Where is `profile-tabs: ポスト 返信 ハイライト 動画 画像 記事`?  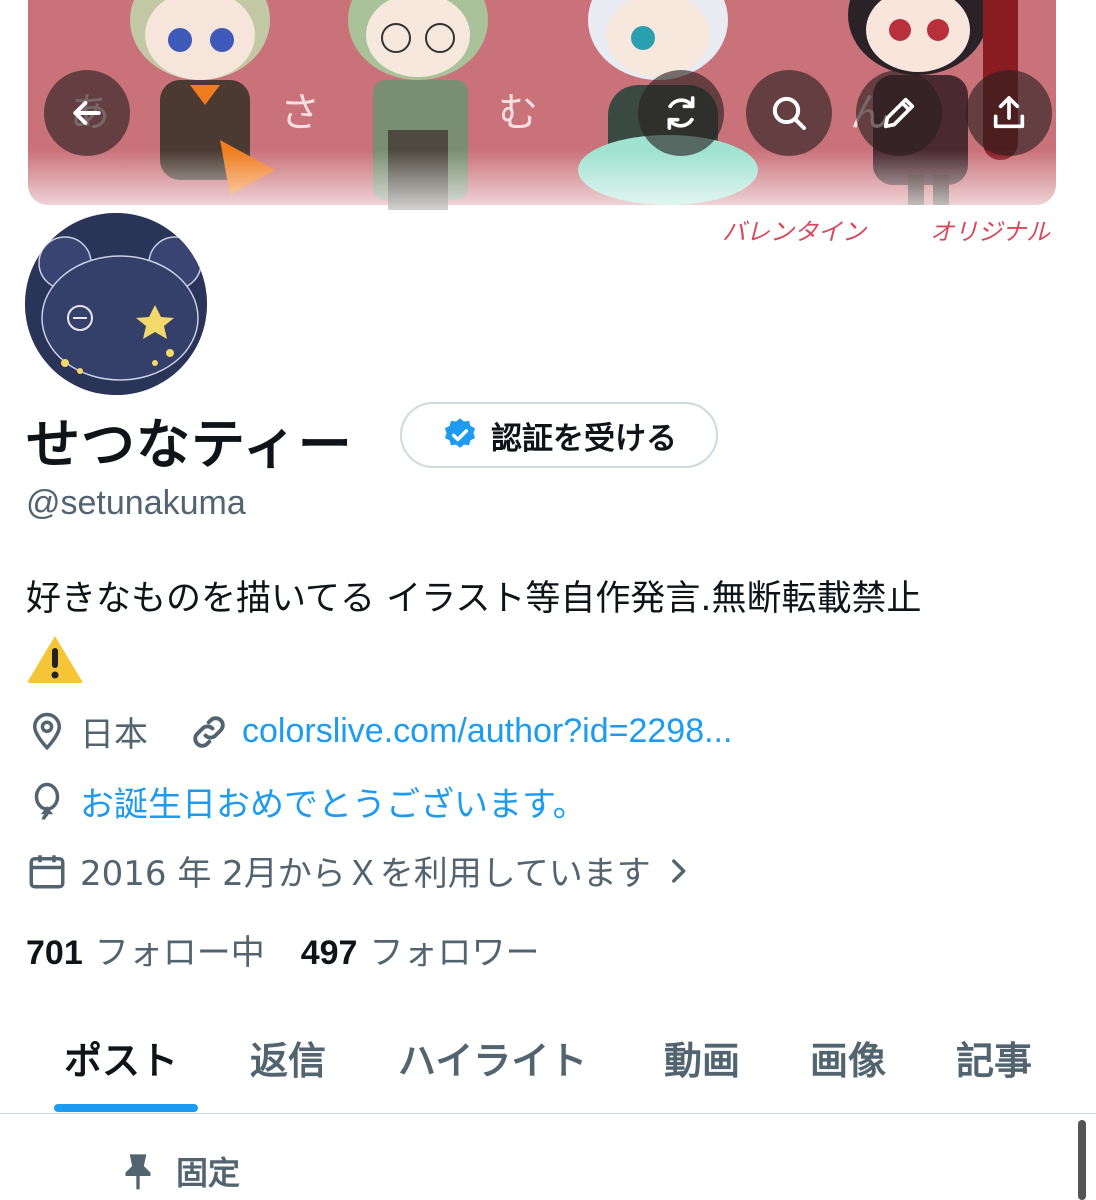 profile-tabs: ポスト 返信 ハイライト 動画 画像 記事 is located at coordinates (548, 1067).